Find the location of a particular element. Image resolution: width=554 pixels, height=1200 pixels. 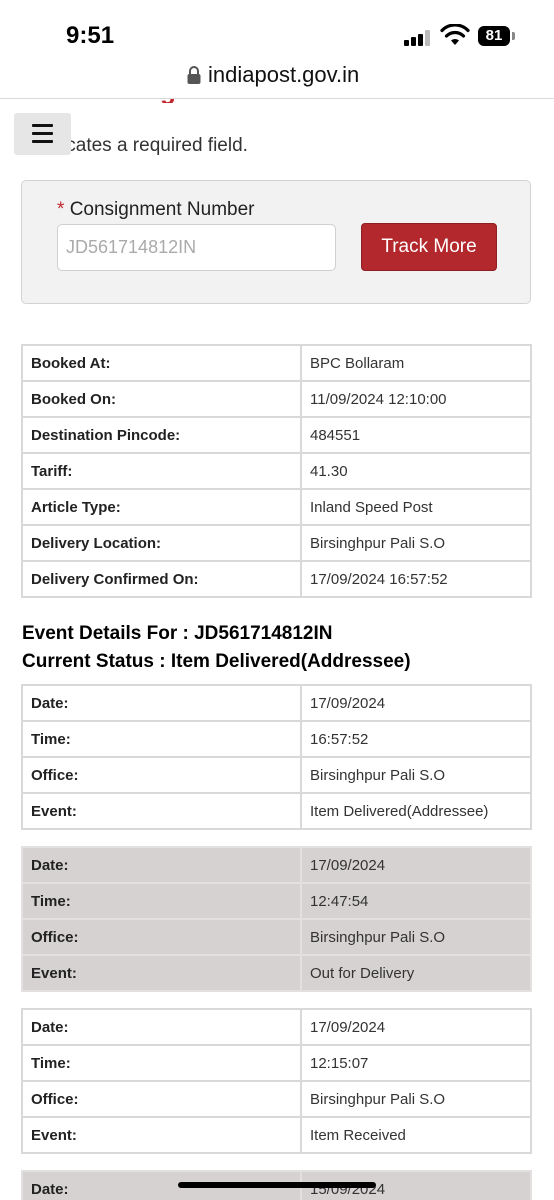

booking-row: Tariff: 41.30 is located at coordinates (276, 471).